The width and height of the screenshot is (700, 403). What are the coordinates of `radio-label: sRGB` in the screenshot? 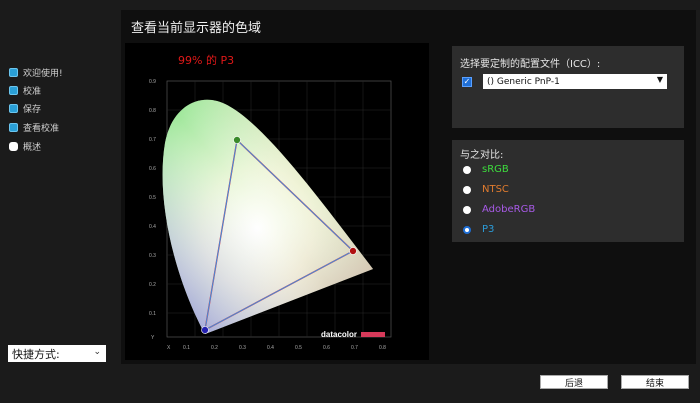 It's located at (495, 169).